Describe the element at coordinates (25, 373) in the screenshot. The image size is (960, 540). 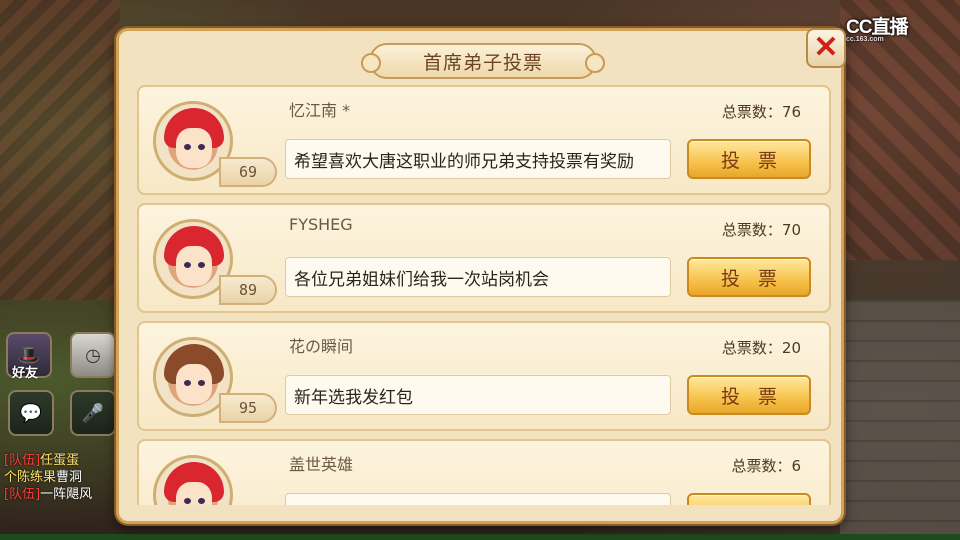
I see `friends-label: 好友` at that location.